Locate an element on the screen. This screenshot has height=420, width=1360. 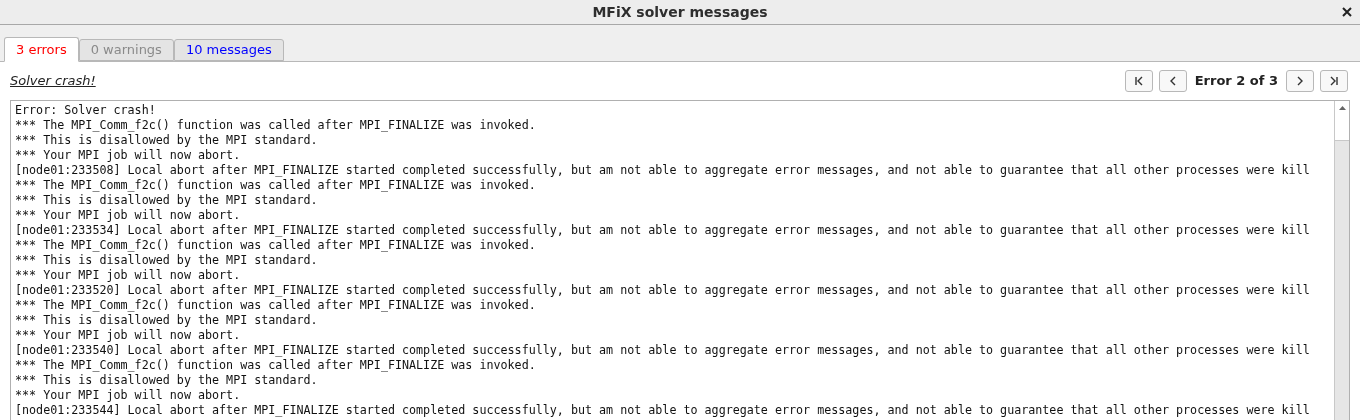
log-line: [node01:233508] Local abort after MPI_FINALIZE started completed successfully, but am not able to aggregate error messages, and not able to guarantee that all other processes were kill is located at coordinates (662, 170).